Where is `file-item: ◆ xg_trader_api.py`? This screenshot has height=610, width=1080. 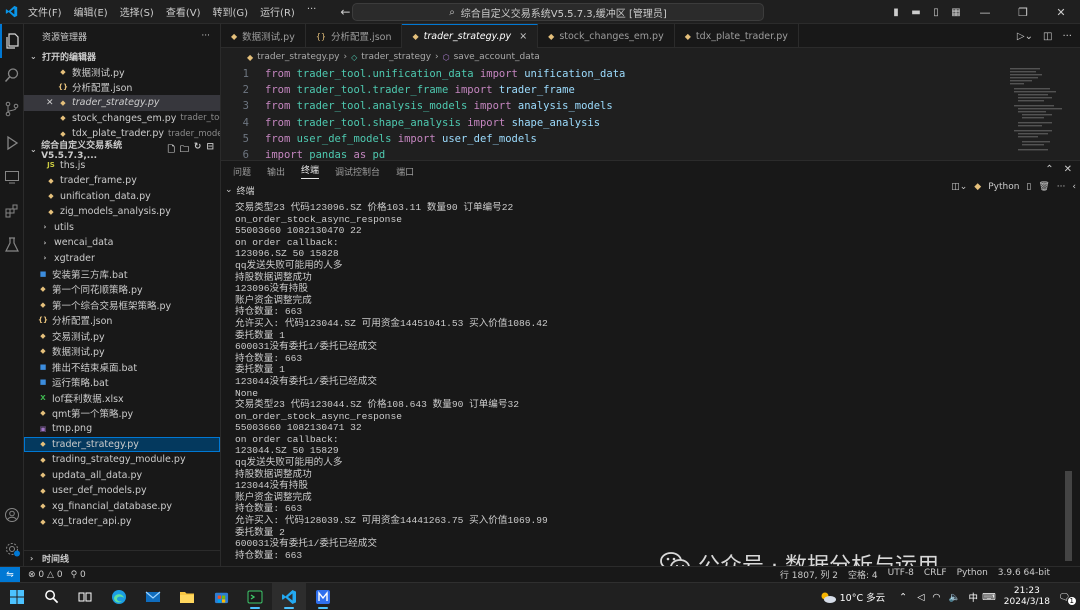 file-item: ◆ xg_trader_api.py is located at coordinates (122, 522).